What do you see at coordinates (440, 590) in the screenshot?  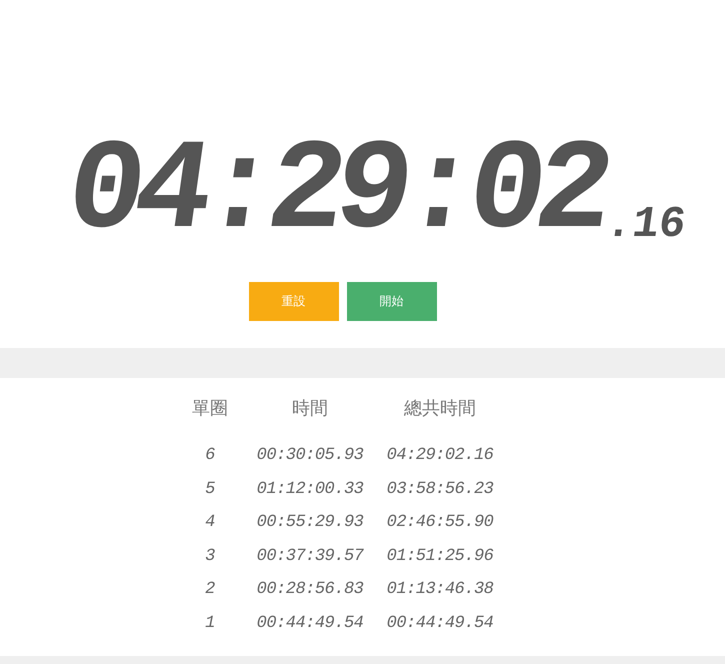 I see `total-time: 01:13:46.38` at bounding box center [440, 590].